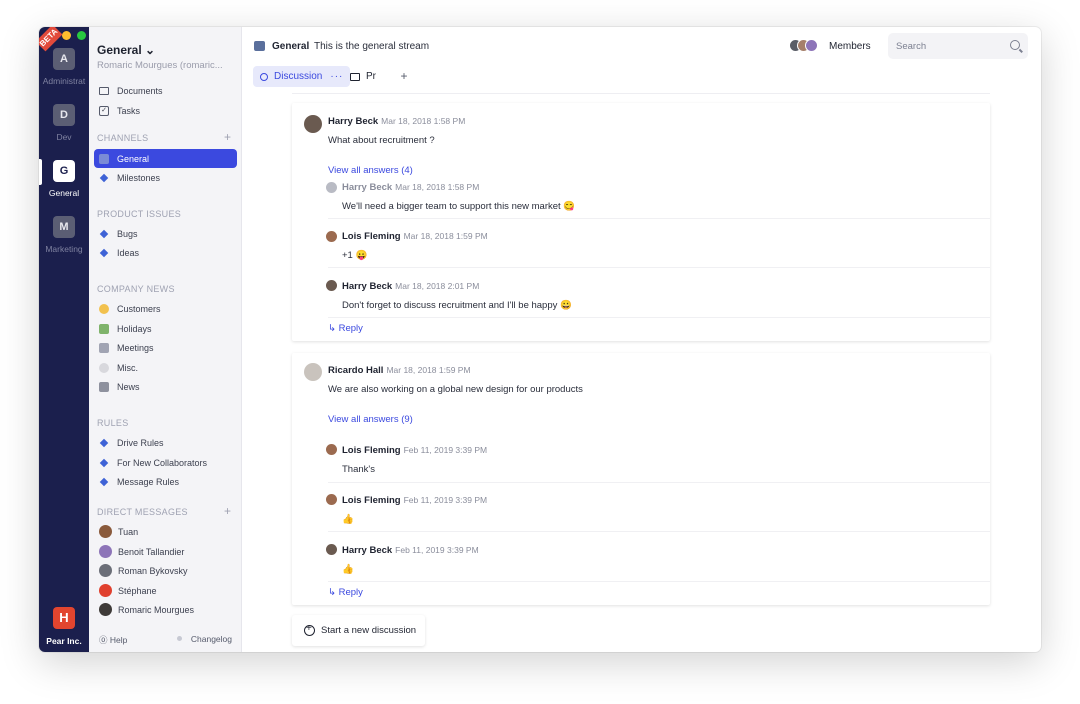  What do you see at coordinates (165, 347) in the screenshot?
I see `sidebar-item-meetings: Meetings` at bounding box center [165, 347].